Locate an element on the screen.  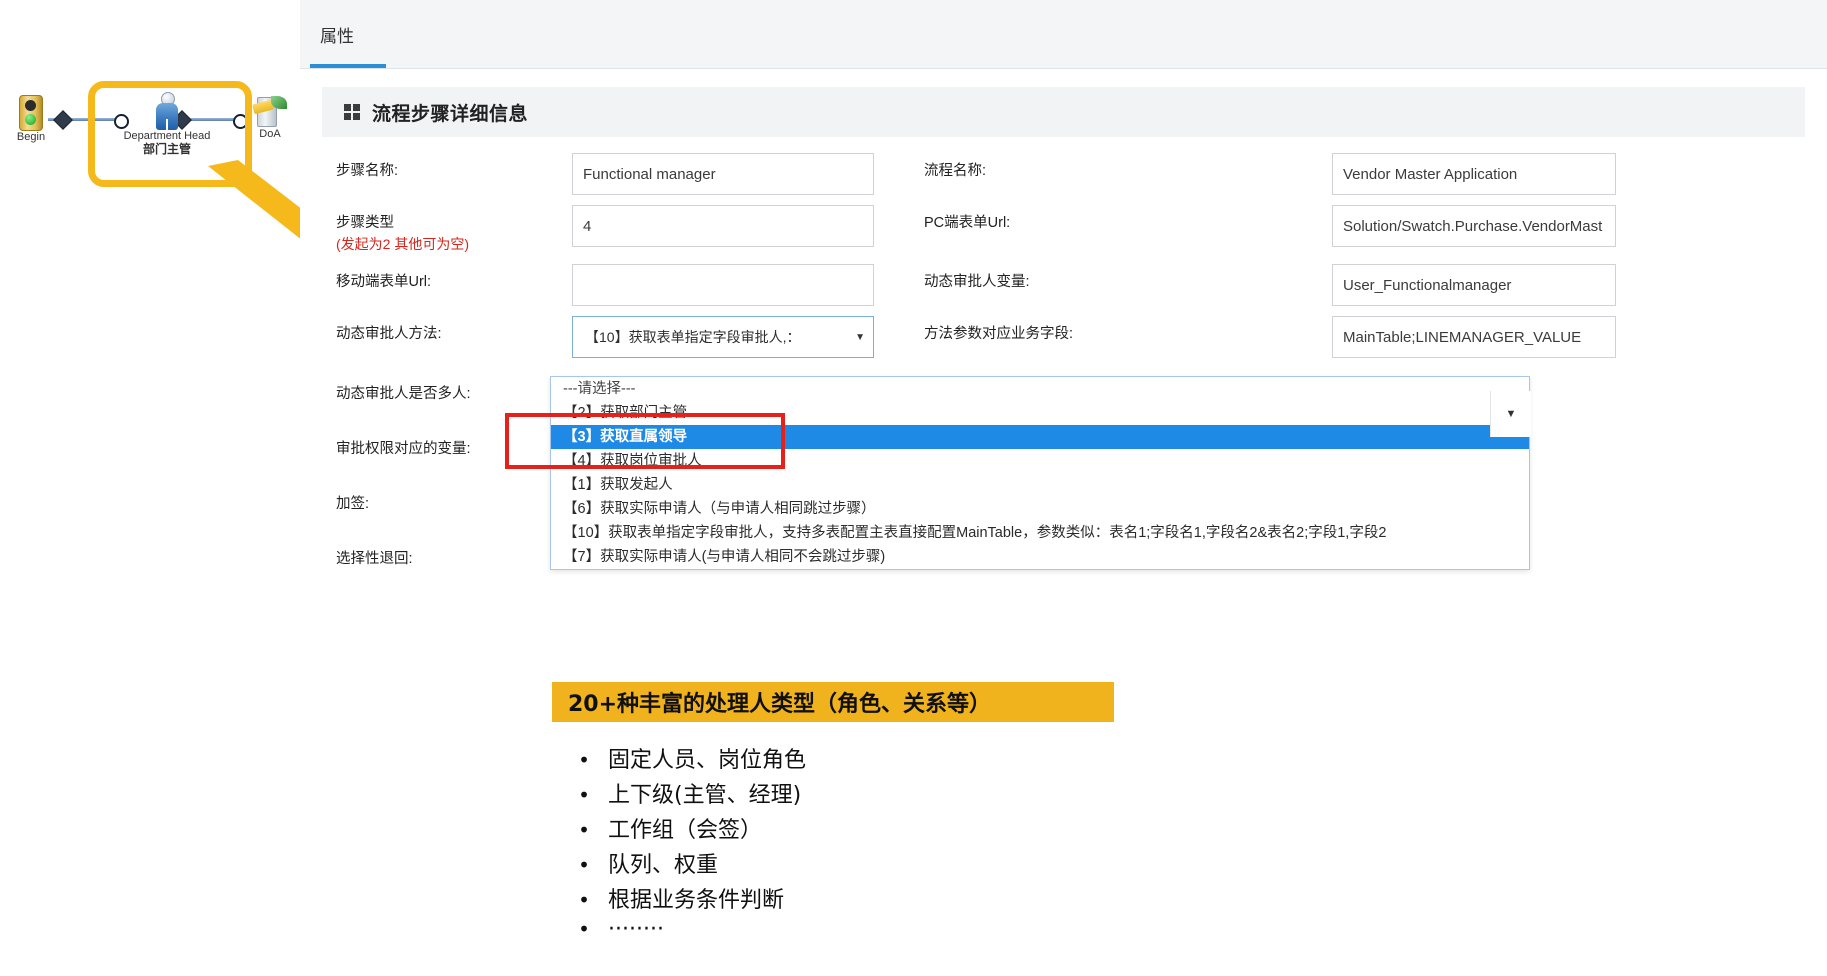
dropdown-option-6: 【6】获取实际申请人（与申请人相同跳过步骤） is located at coordinates (1040, 509).